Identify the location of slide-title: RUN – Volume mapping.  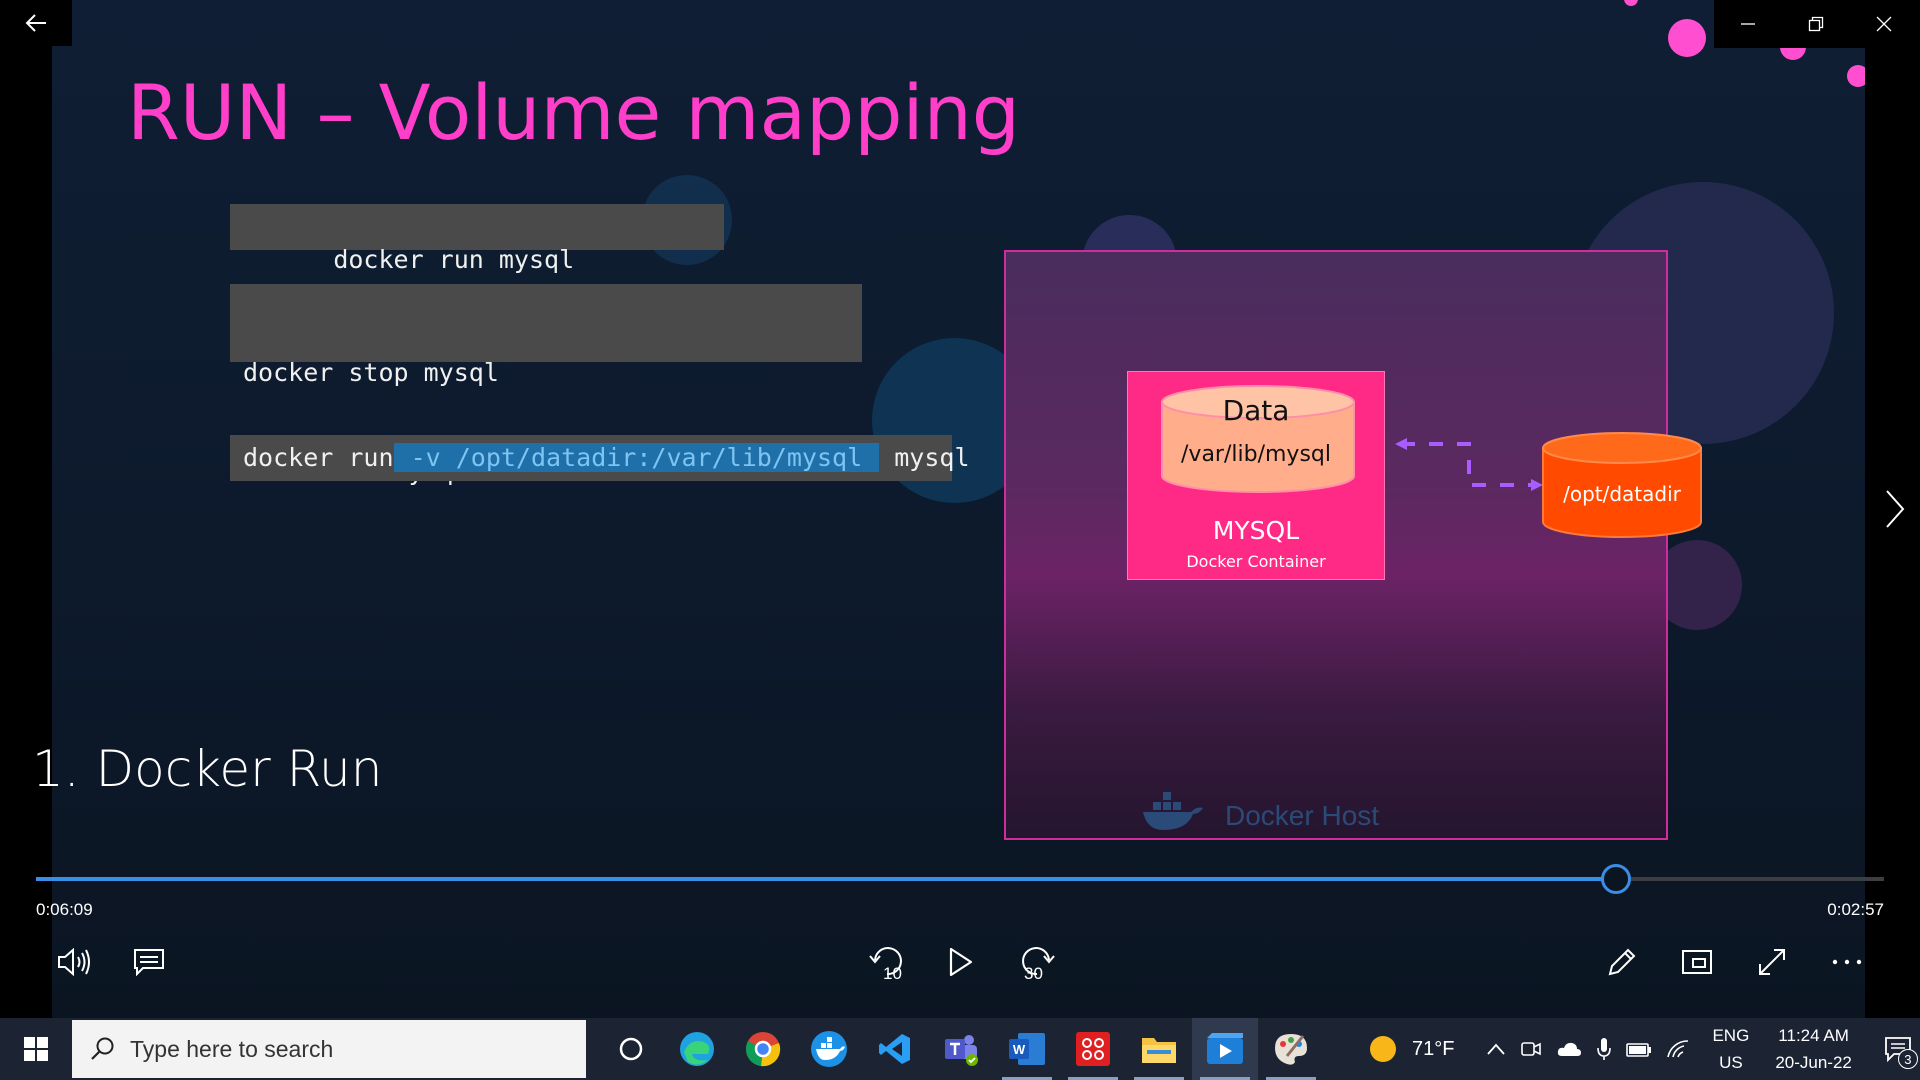
(574, 112).